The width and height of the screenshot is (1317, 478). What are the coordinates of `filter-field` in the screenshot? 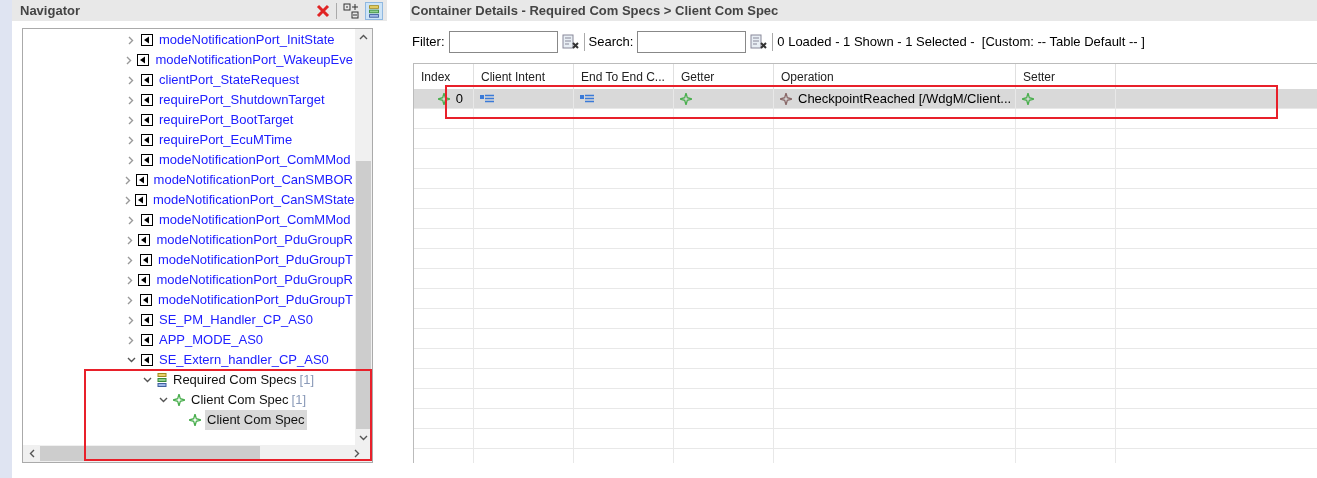 It's located at (503, 42).